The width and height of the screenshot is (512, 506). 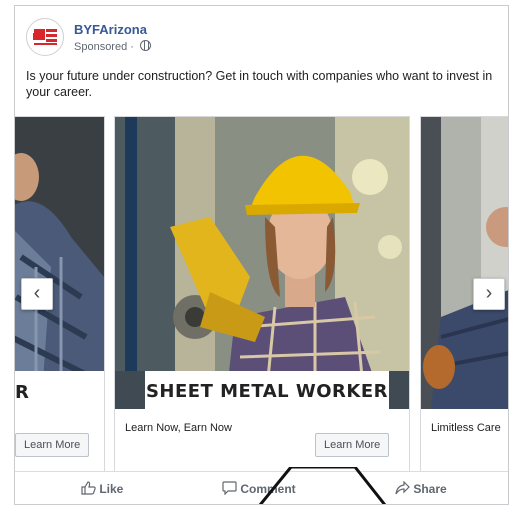 I want to click on like-button: Like, so click(x=102, y=488).